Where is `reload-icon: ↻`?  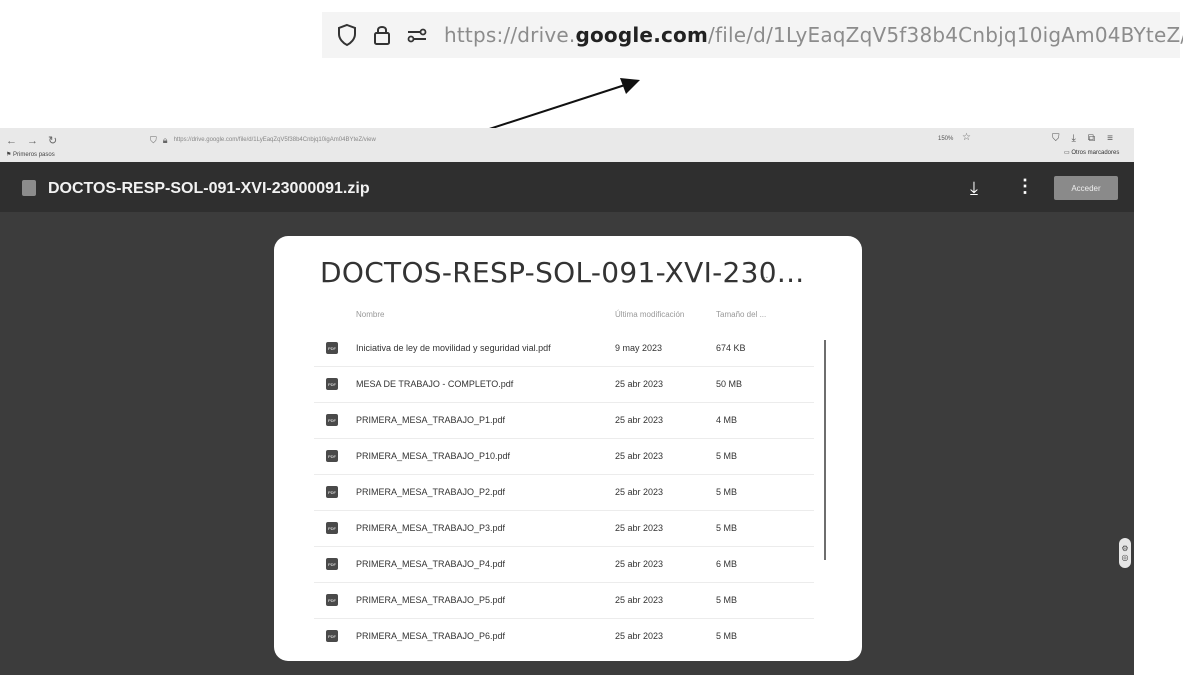 reload-icon: ↻ is located at coordinates (52, 141).